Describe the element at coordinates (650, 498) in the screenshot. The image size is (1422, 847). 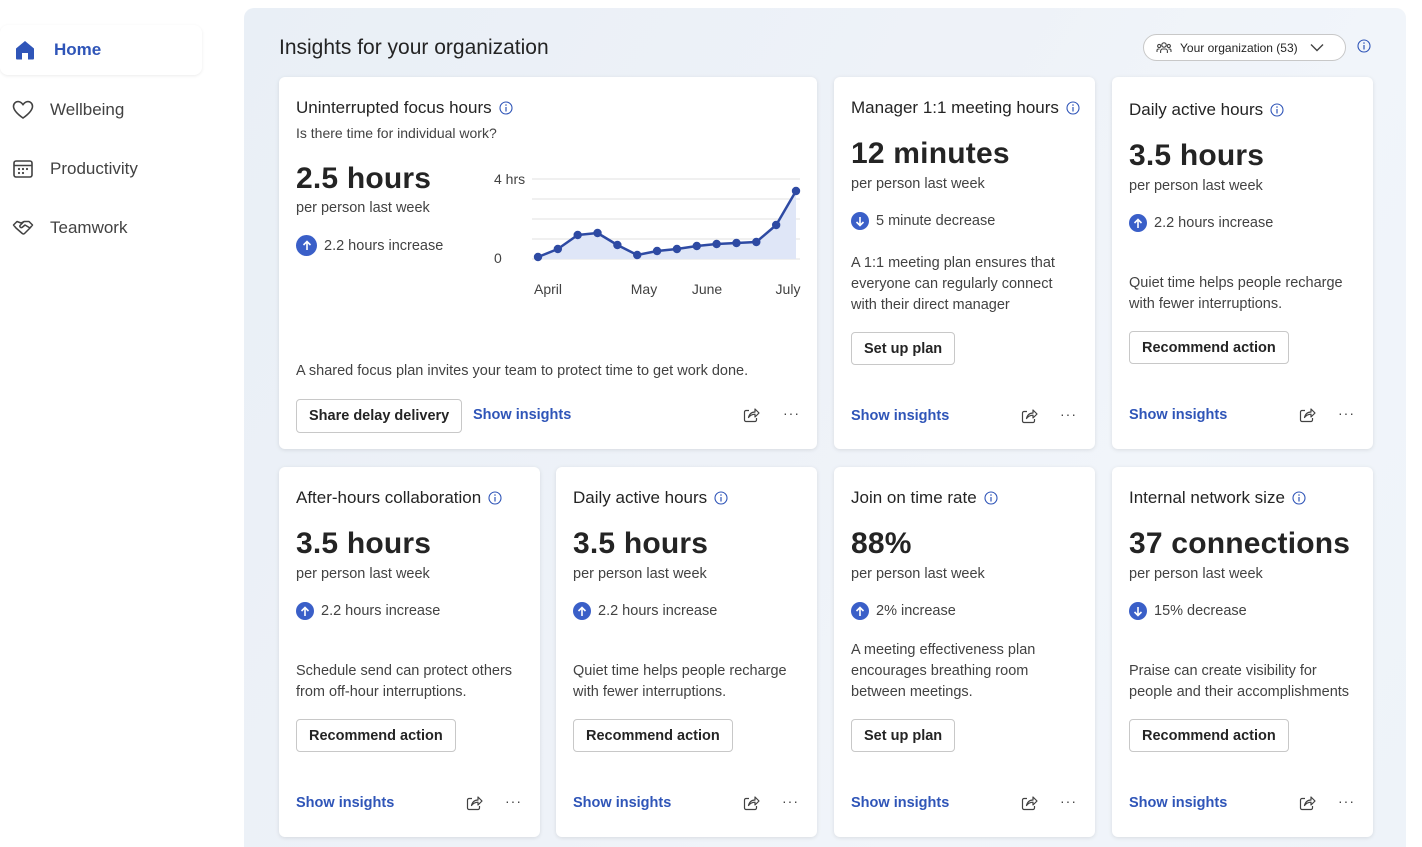
I see `card-title: Daily active hours` at that location.